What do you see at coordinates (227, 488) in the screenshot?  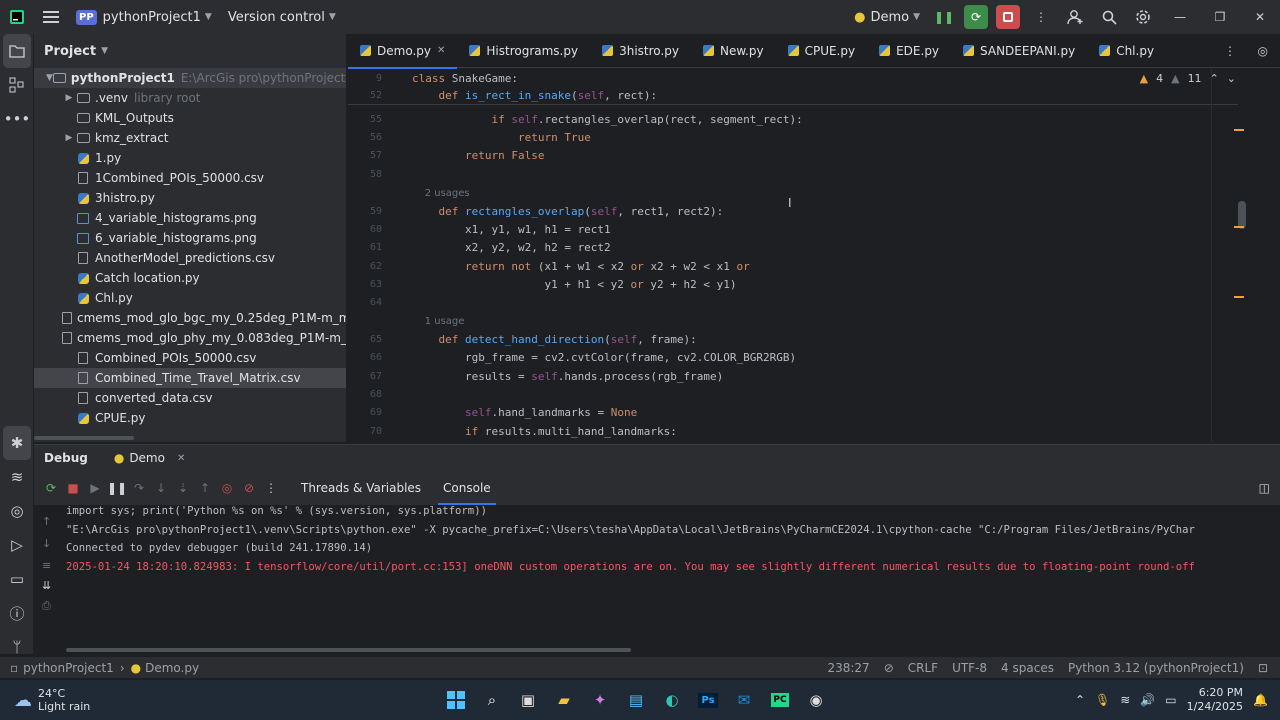 I see `view-breakpoints-icon: ◎` at bounding box center [227, 488].